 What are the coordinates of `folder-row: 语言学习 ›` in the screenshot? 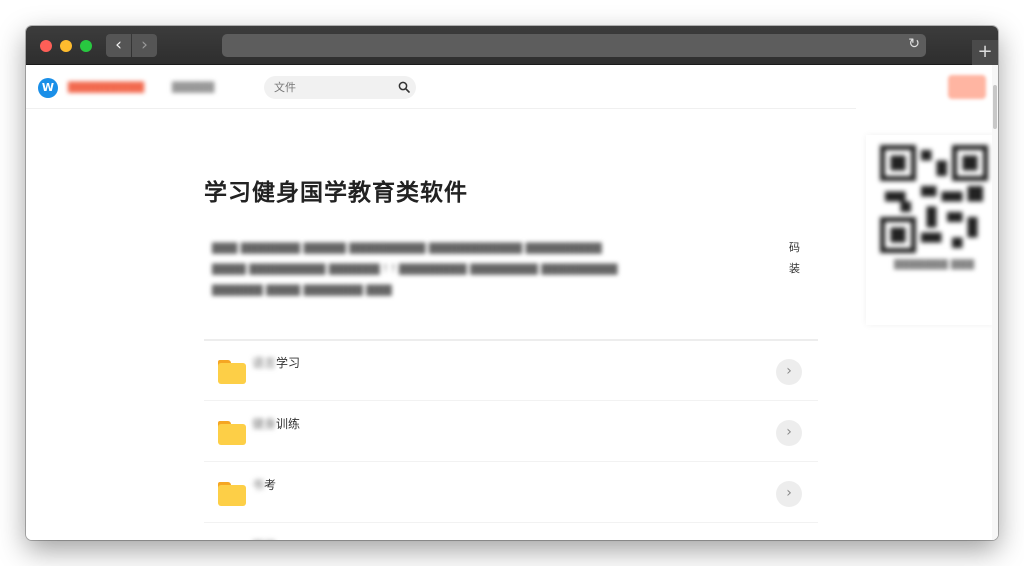 It's located at (511, 371).